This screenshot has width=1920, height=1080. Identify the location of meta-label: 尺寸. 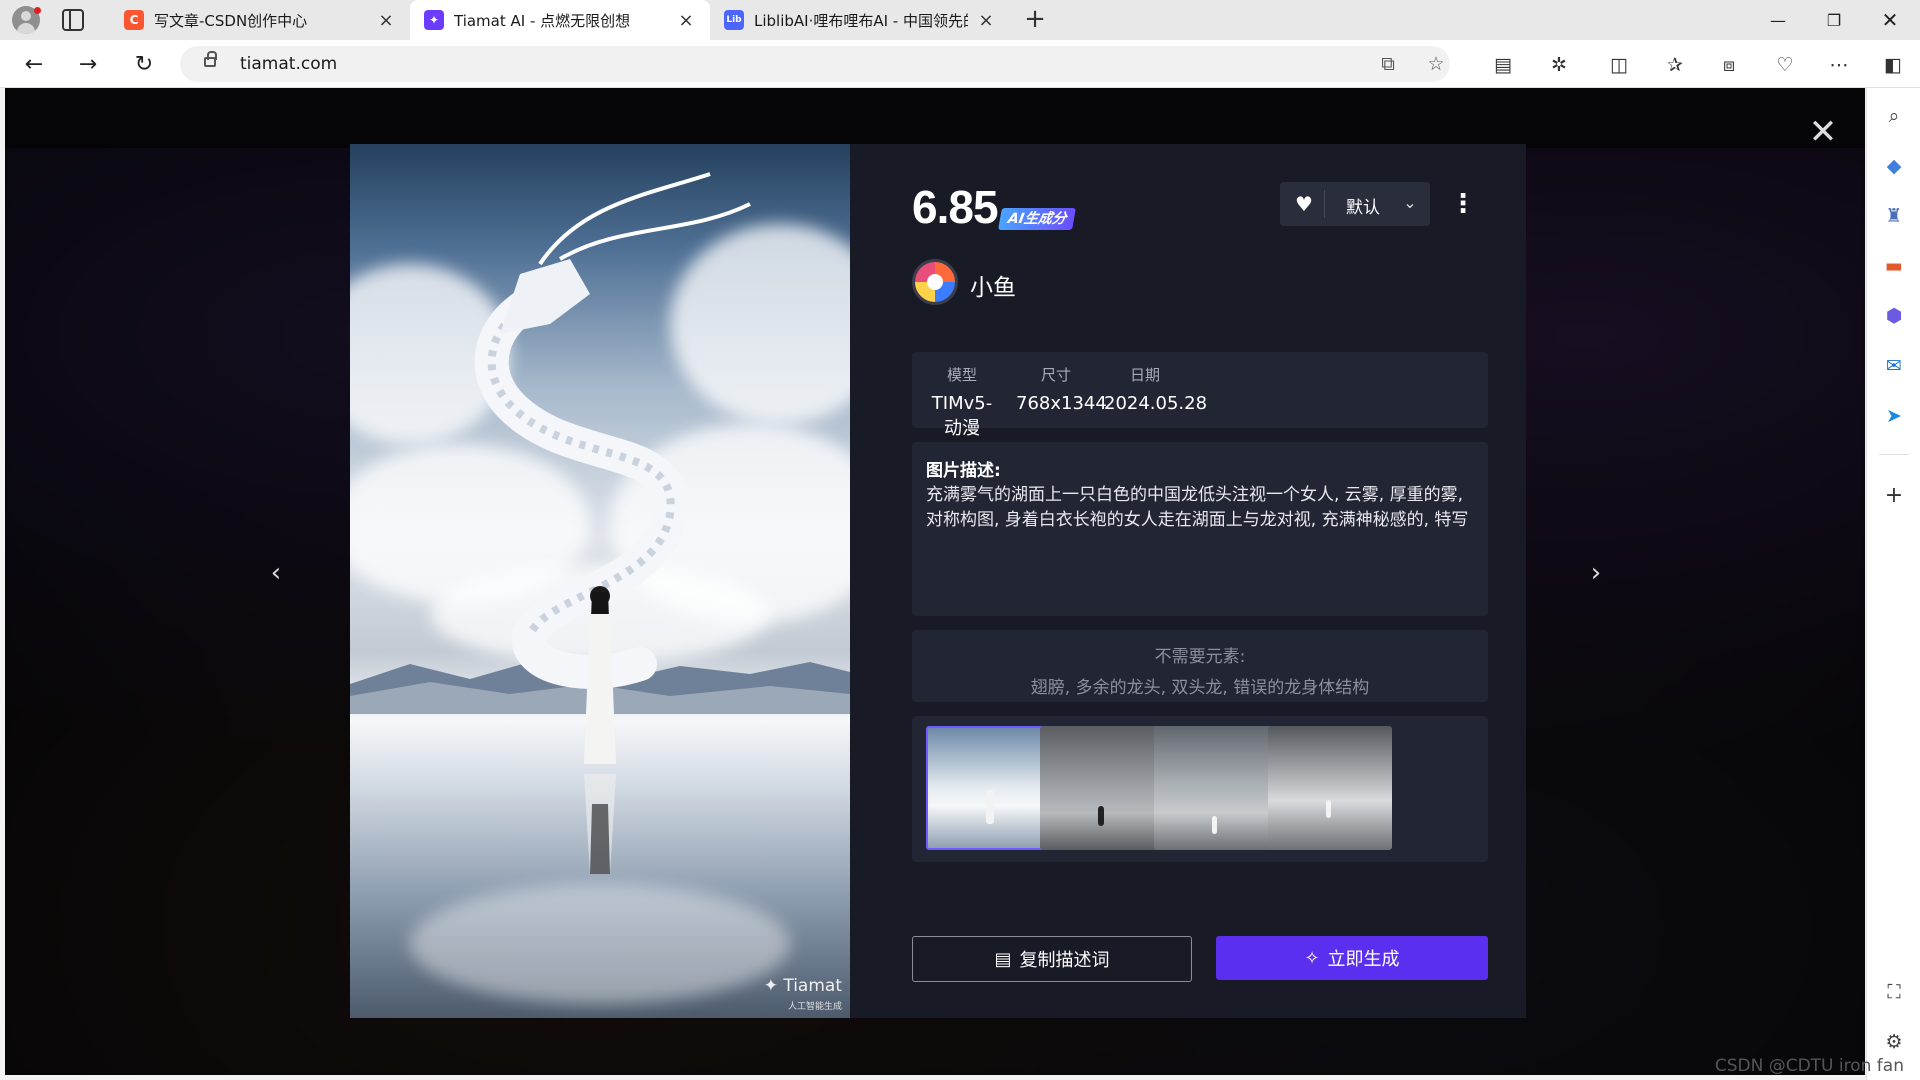
(1055, 375).